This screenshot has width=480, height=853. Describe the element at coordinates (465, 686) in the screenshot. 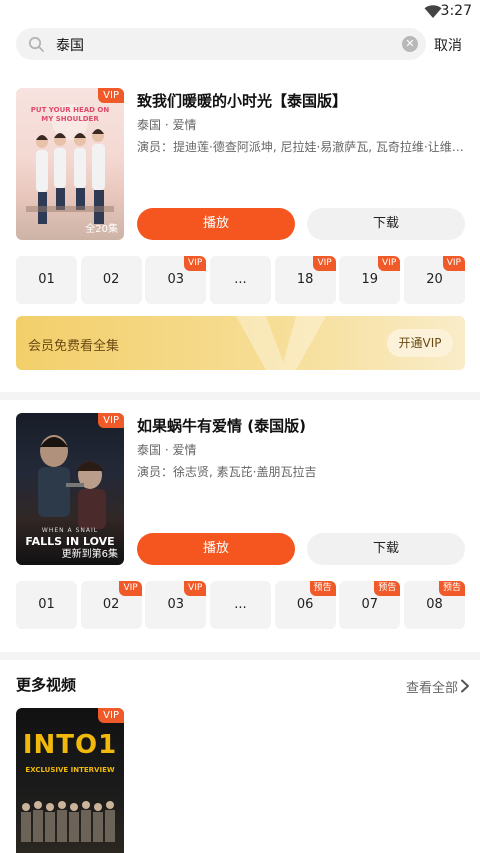

I see `chevron-right-icon` at that location.